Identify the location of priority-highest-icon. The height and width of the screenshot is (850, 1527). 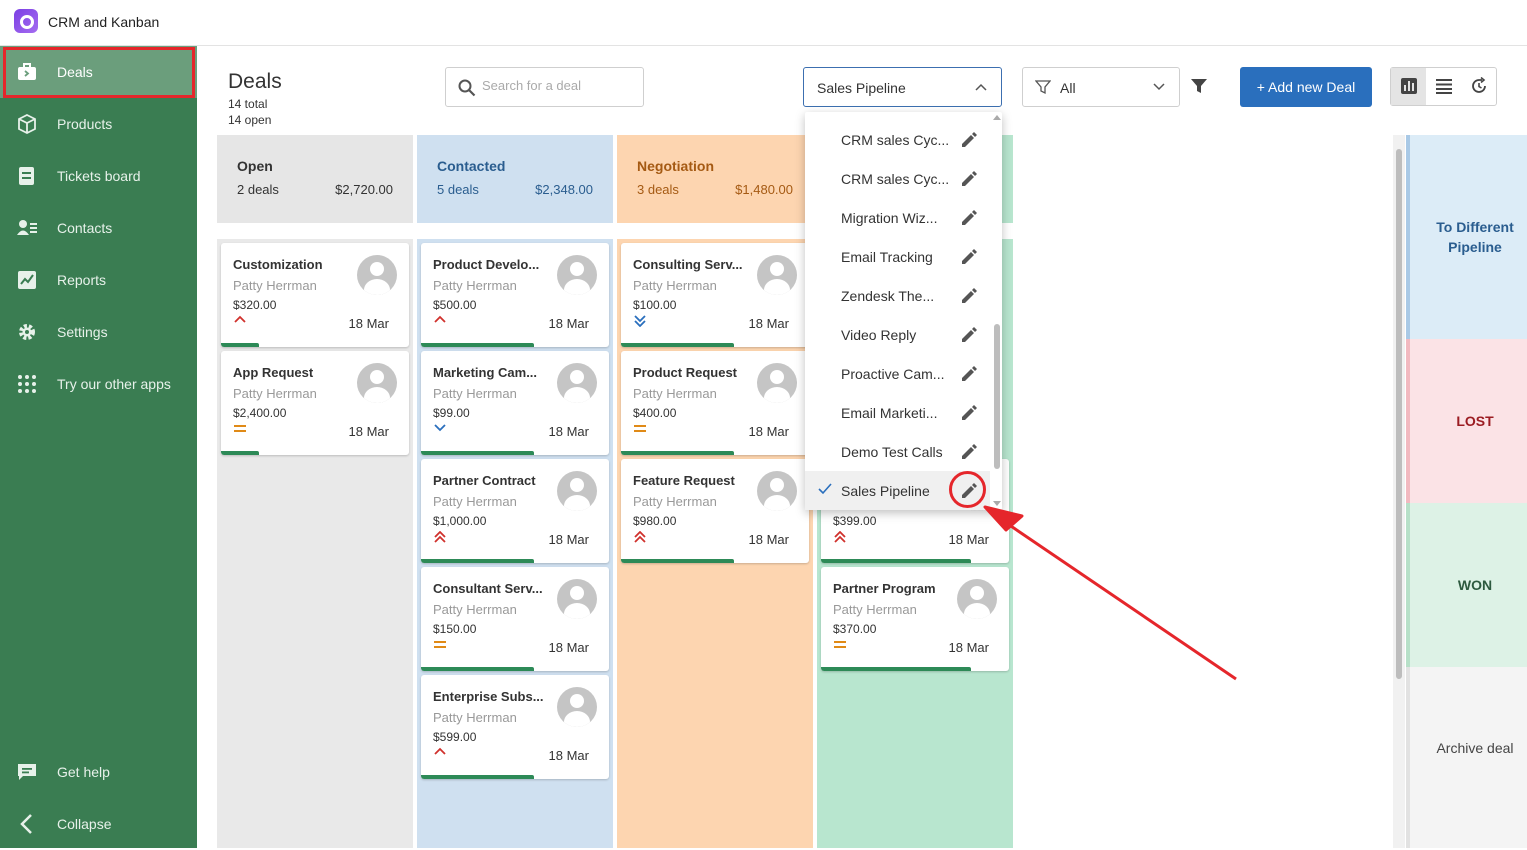
(640, 537).